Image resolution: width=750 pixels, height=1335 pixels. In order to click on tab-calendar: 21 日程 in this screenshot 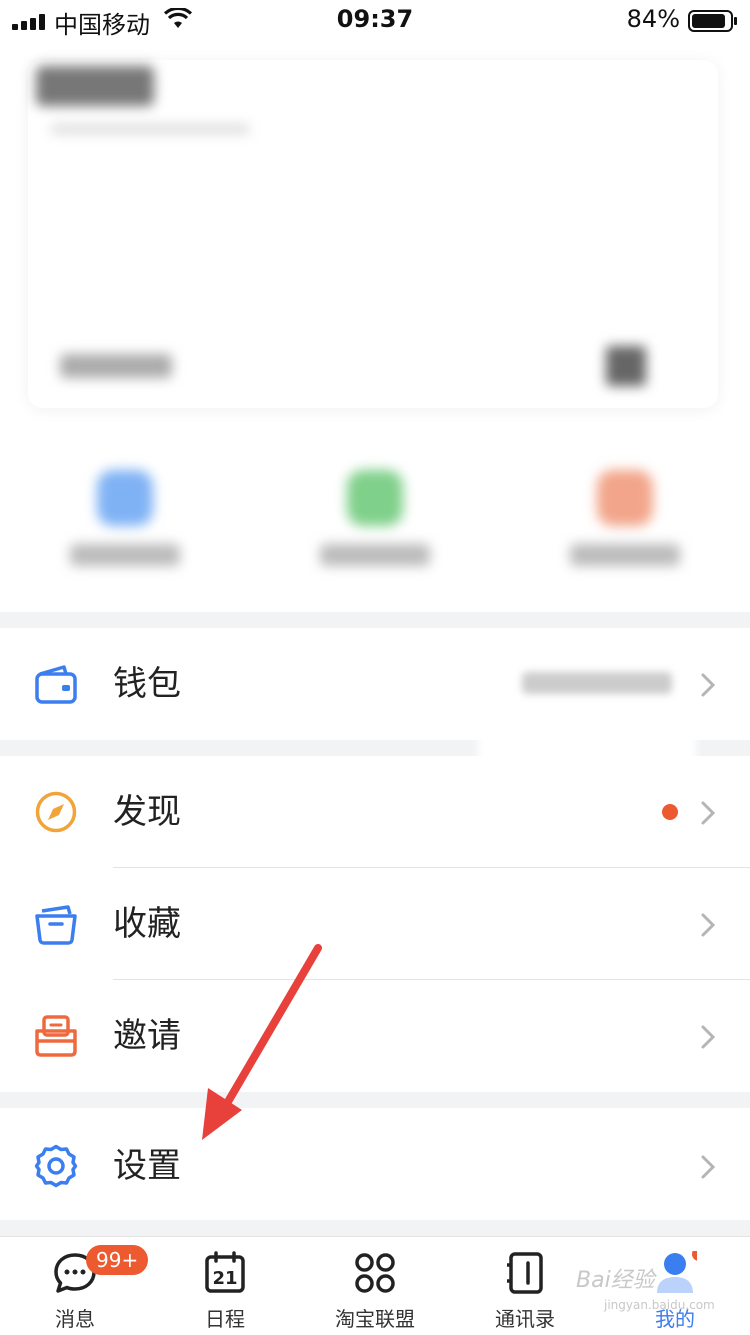, I will do `click(225, 1286)`.